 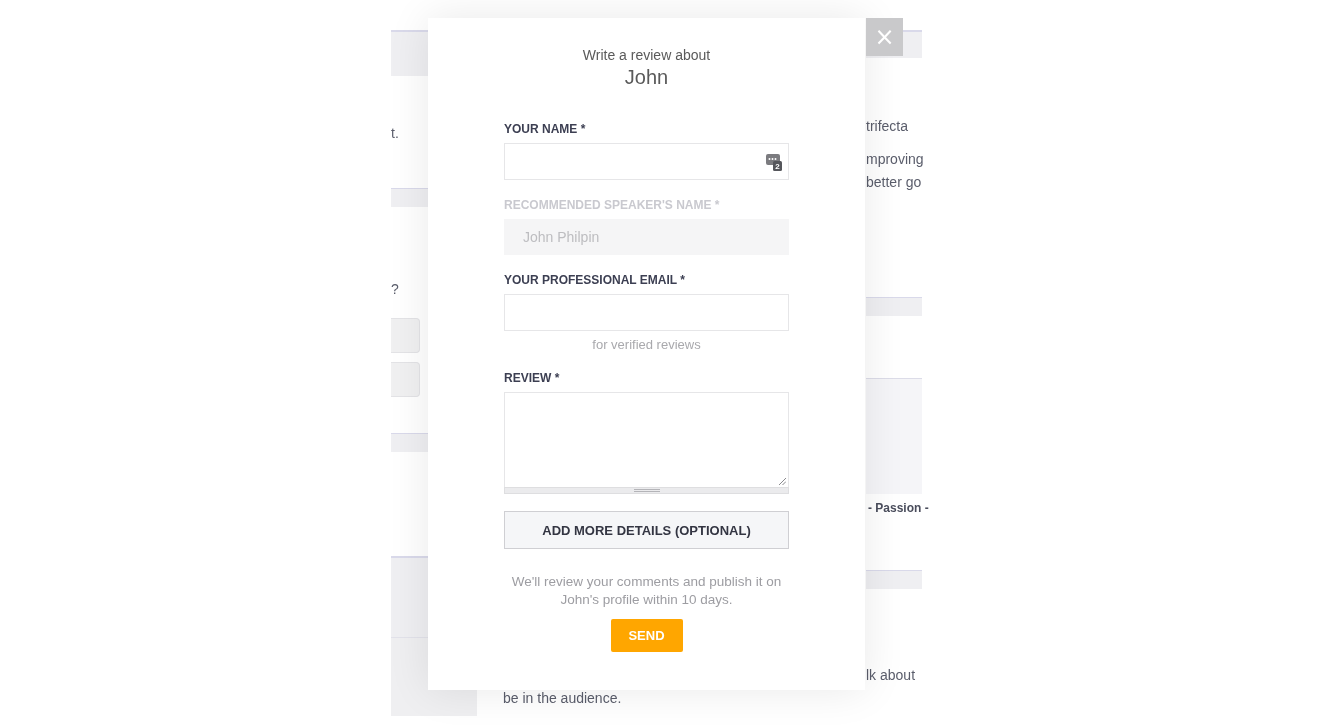 What do you see at coordinates (646, 55) in the screenshot?
I see `dialog-heading: Write a review about` at bounding box center [646, 55].